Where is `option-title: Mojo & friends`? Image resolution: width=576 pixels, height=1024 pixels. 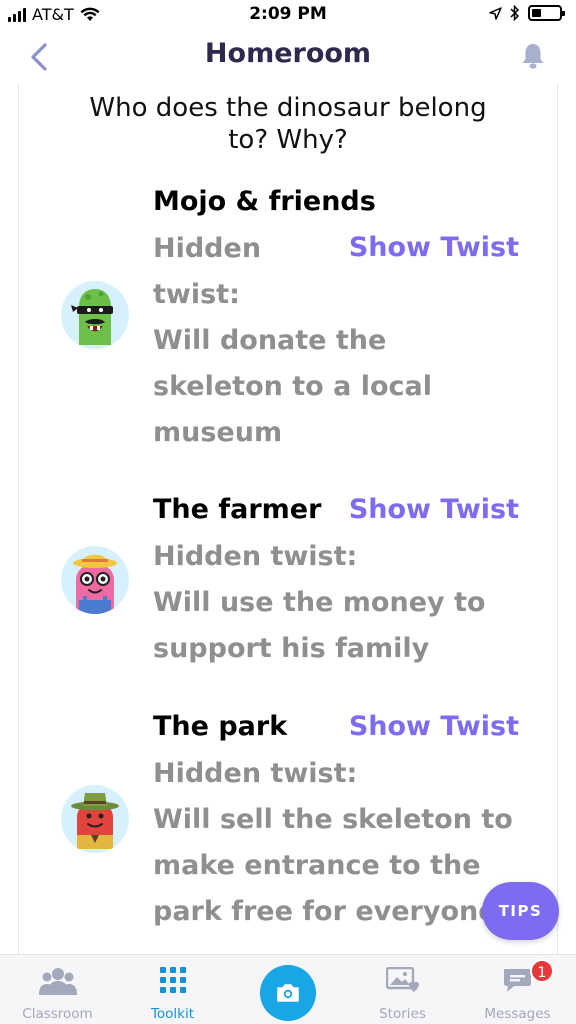 option-title: Mojo & friends is located at coordinates (264, 201).